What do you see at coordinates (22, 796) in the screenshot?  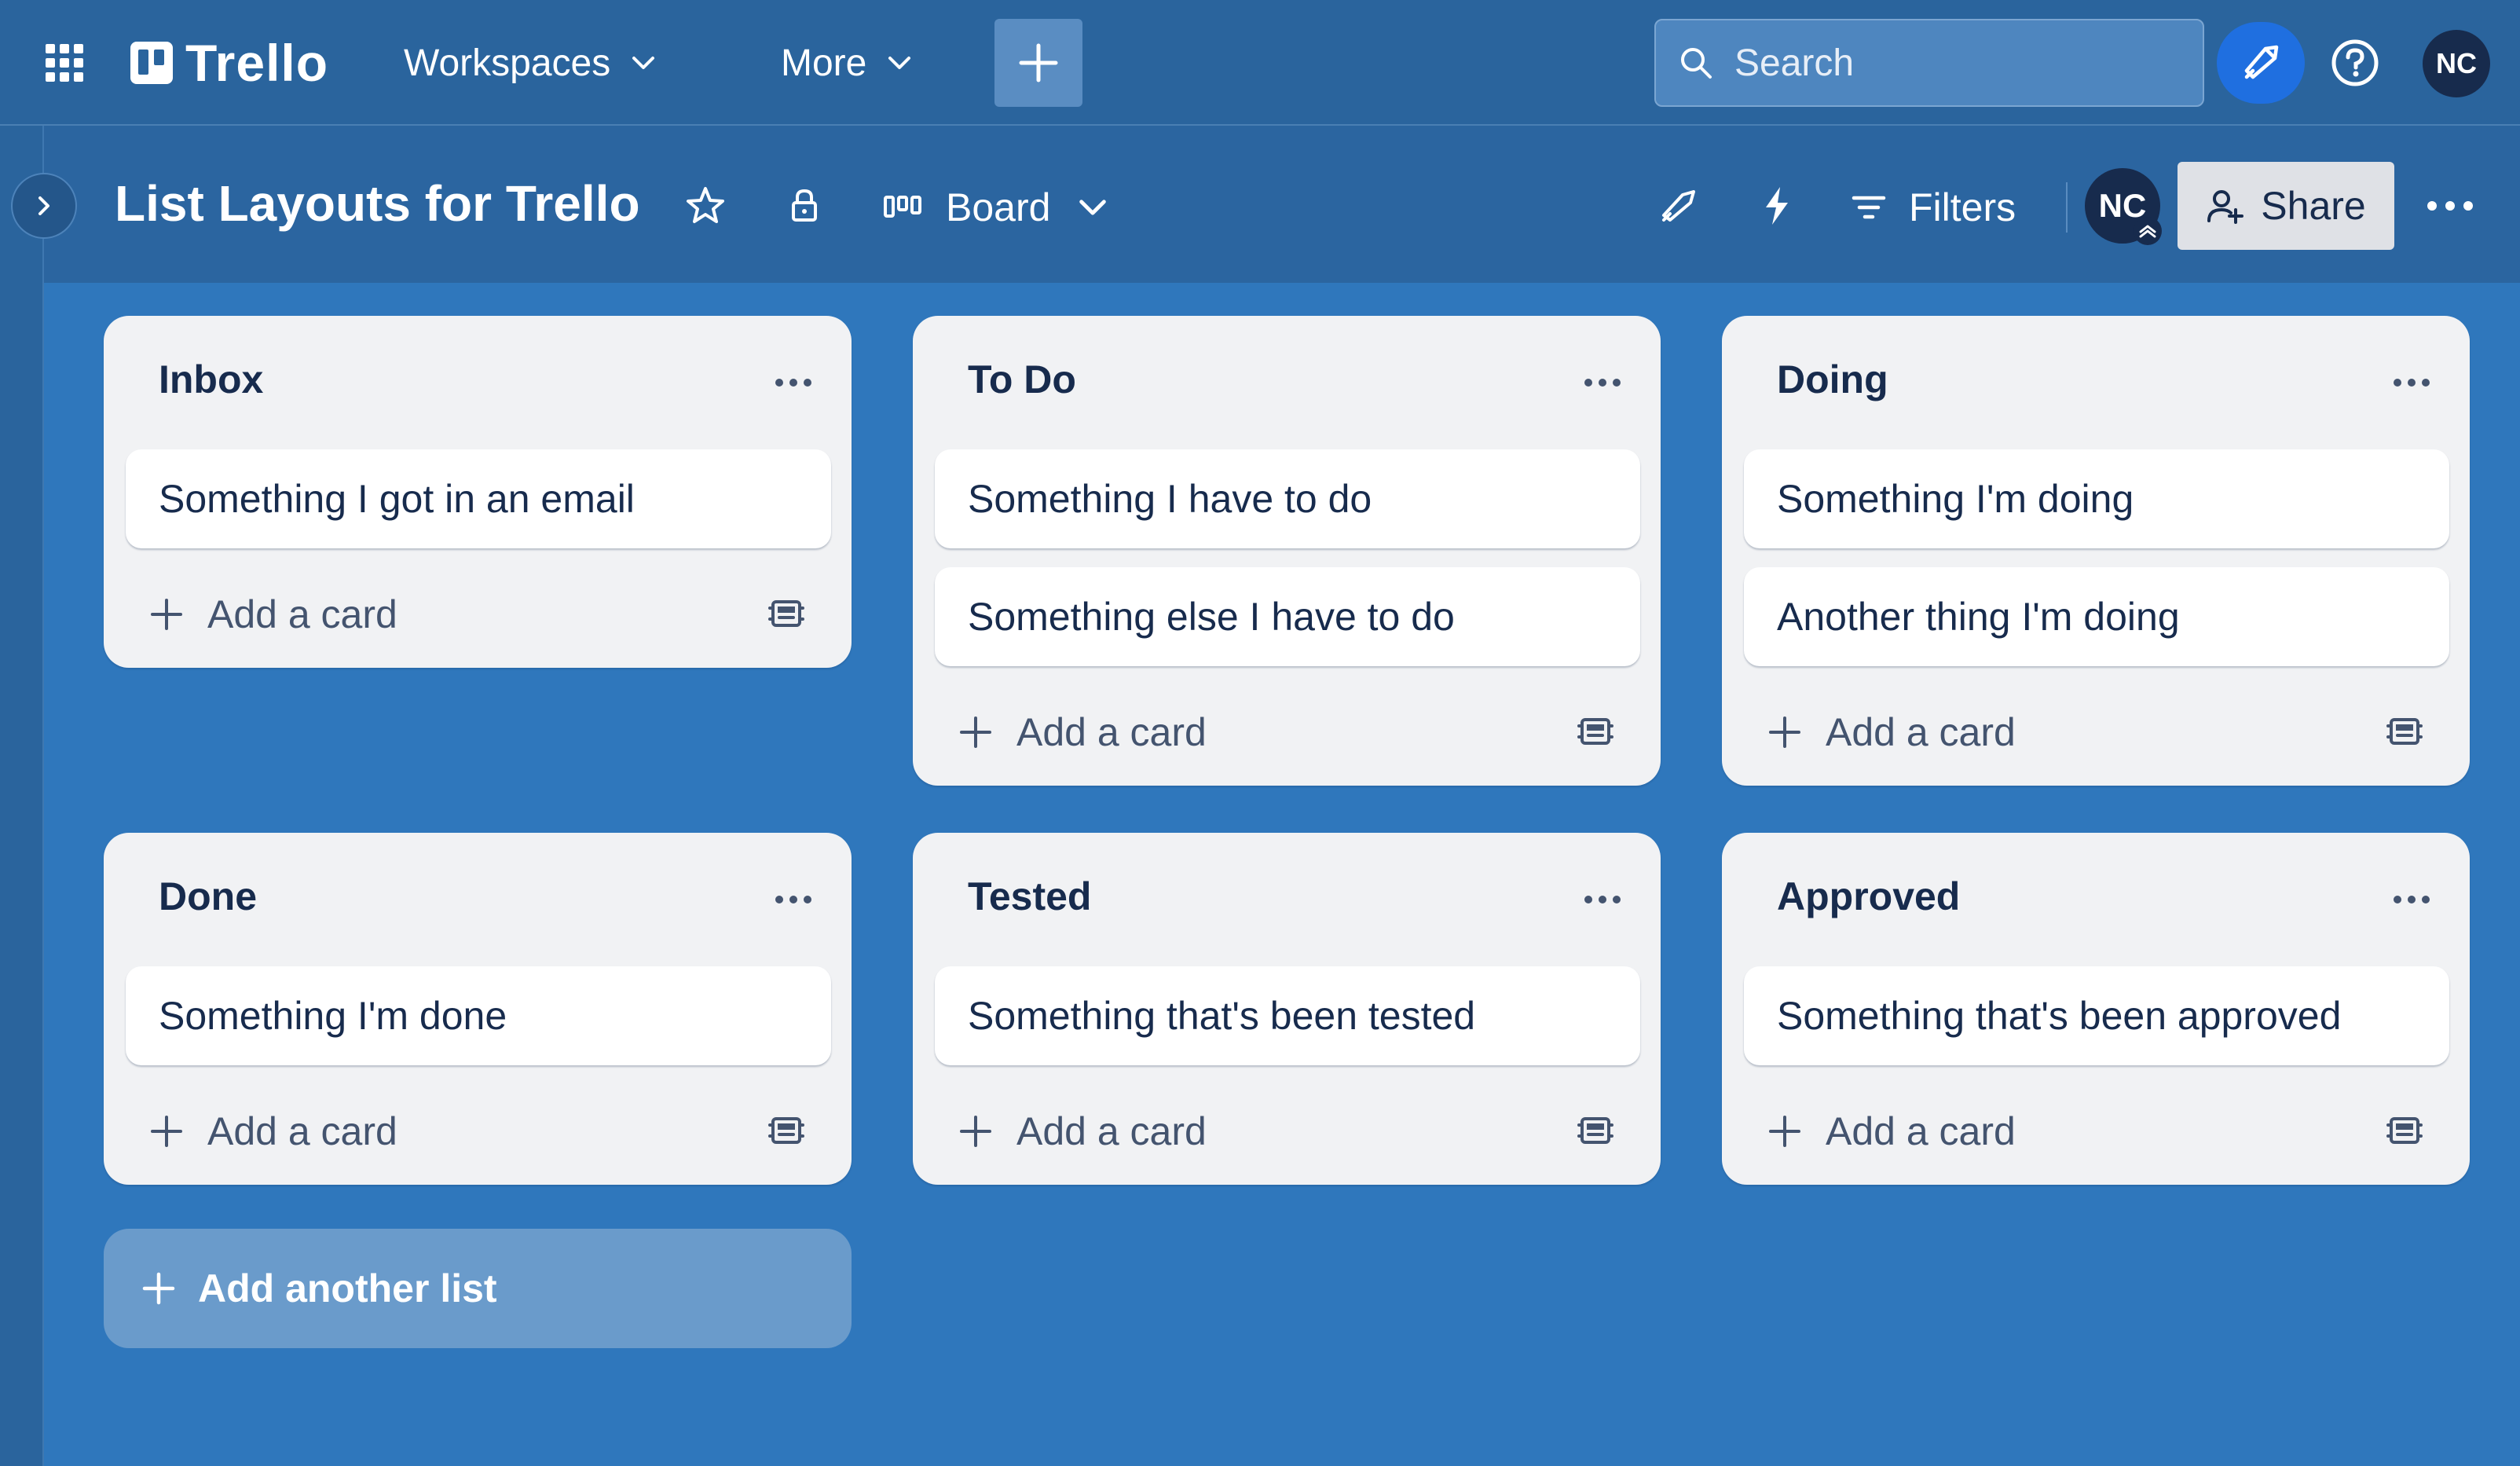 I see `board-sidebar-collapsed` at bounding box center [22, 796].